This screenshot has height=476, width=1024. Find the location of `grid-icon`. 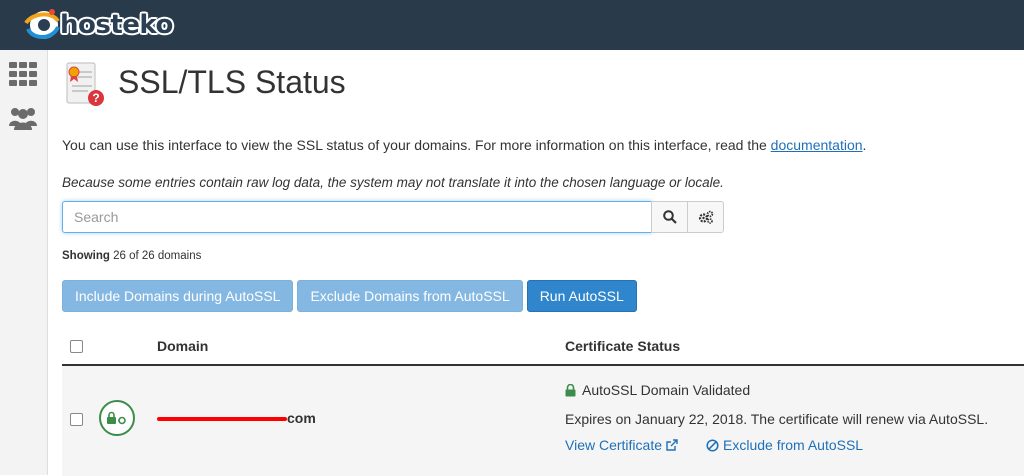

grid-icon is located at coordinates (23, 74).